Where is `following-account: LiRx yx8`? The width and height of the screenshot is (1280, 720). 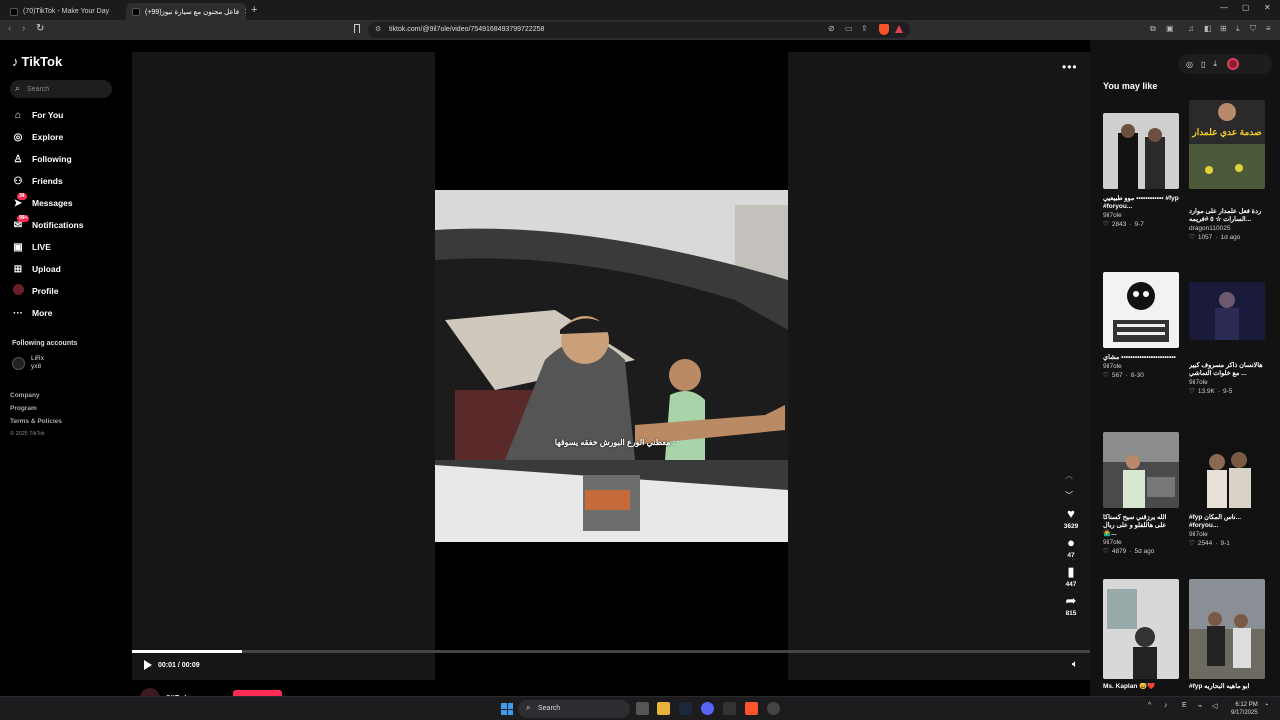
following-account: LiRx yx8 is located at coordinates (28, 363).